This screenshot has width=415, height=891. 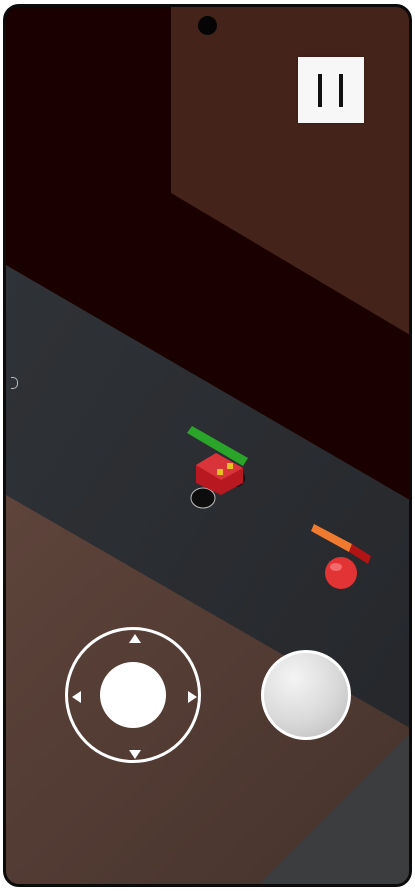 What do you see at coordinates (341, 573) in the screenshot?
I see `enemy-body` at bounding box center [341, 573].